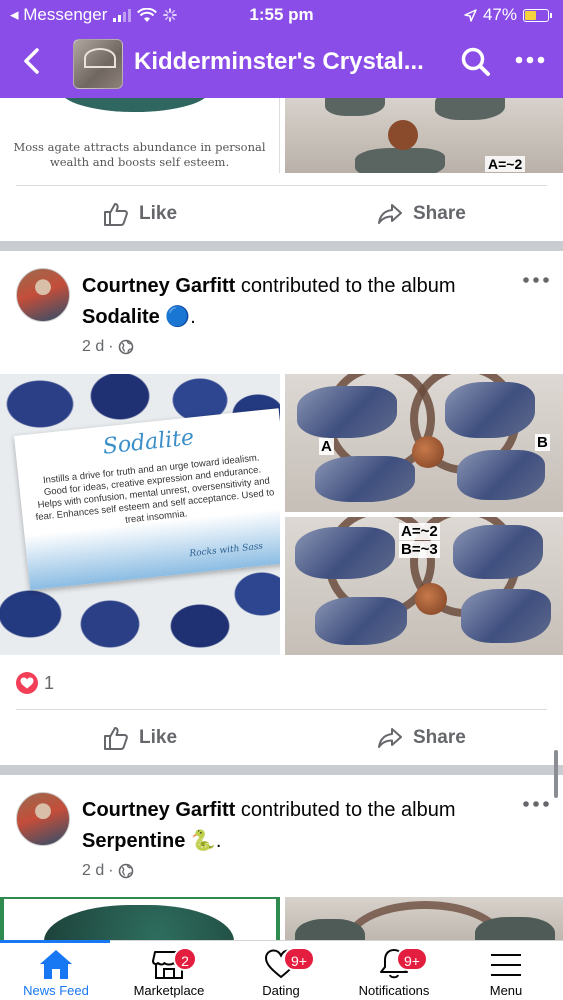 The image size is (563, 1000). I want to click on tab-label: News Feed, so click(56, 990).